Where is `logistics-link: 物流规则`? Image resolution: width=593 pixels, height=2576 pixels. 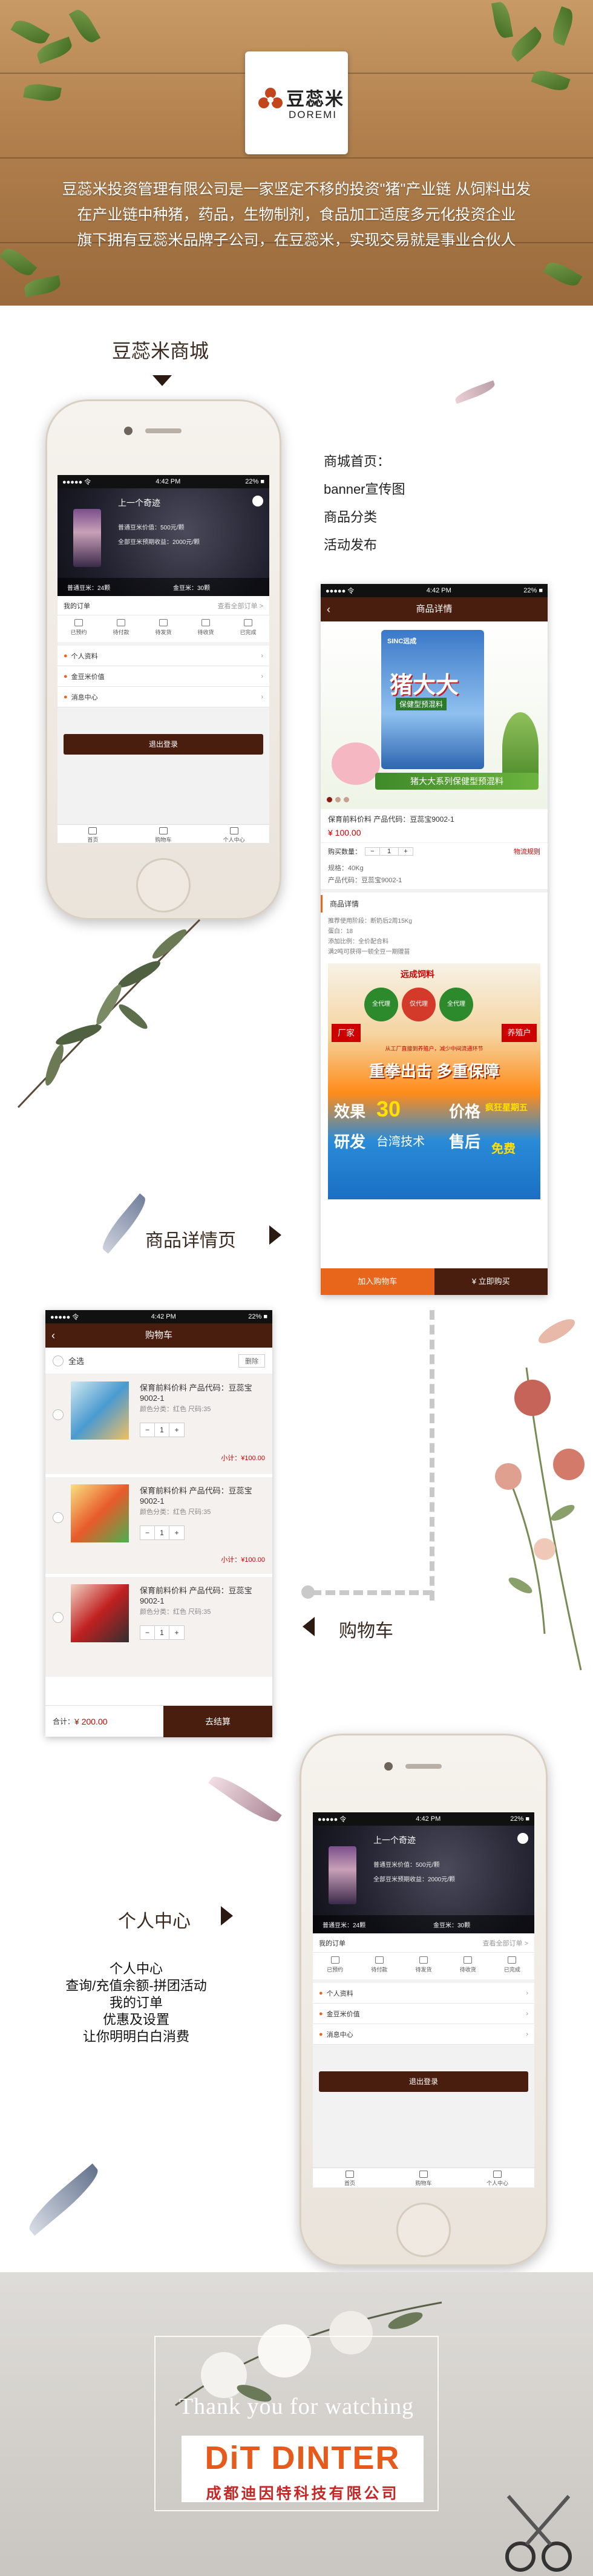
logistics-link: 物流规则 is located at coordinates (527, 851).